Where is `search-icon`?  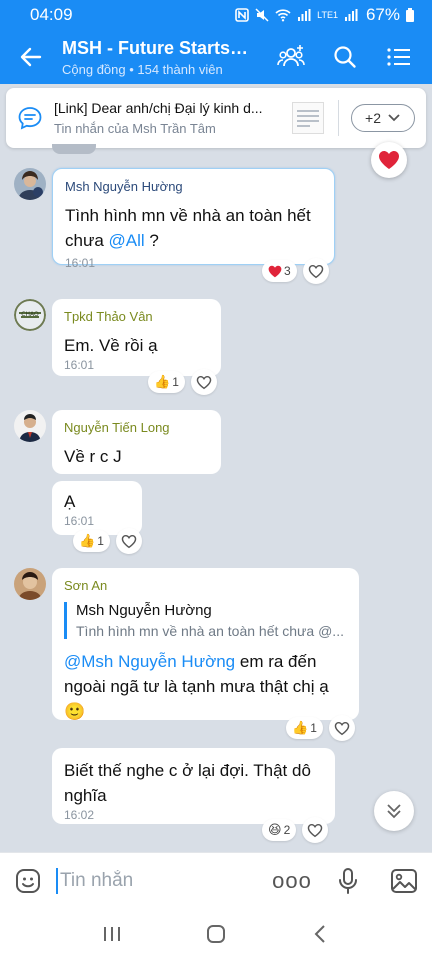 search-icon is located at coordinates (345, 57).